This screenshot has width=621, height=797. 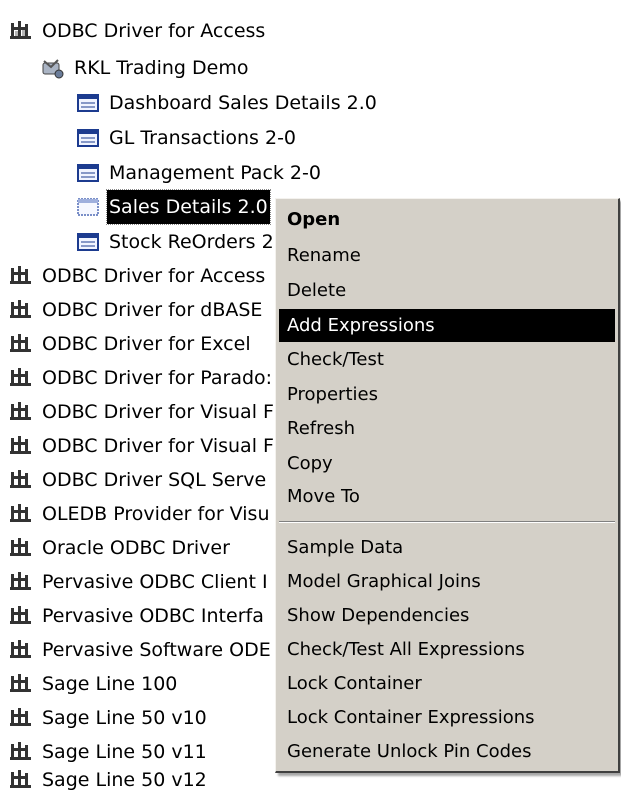 I want to click on tree-node-driver: Pervasive Software ODE, so click(x=140, y=650).